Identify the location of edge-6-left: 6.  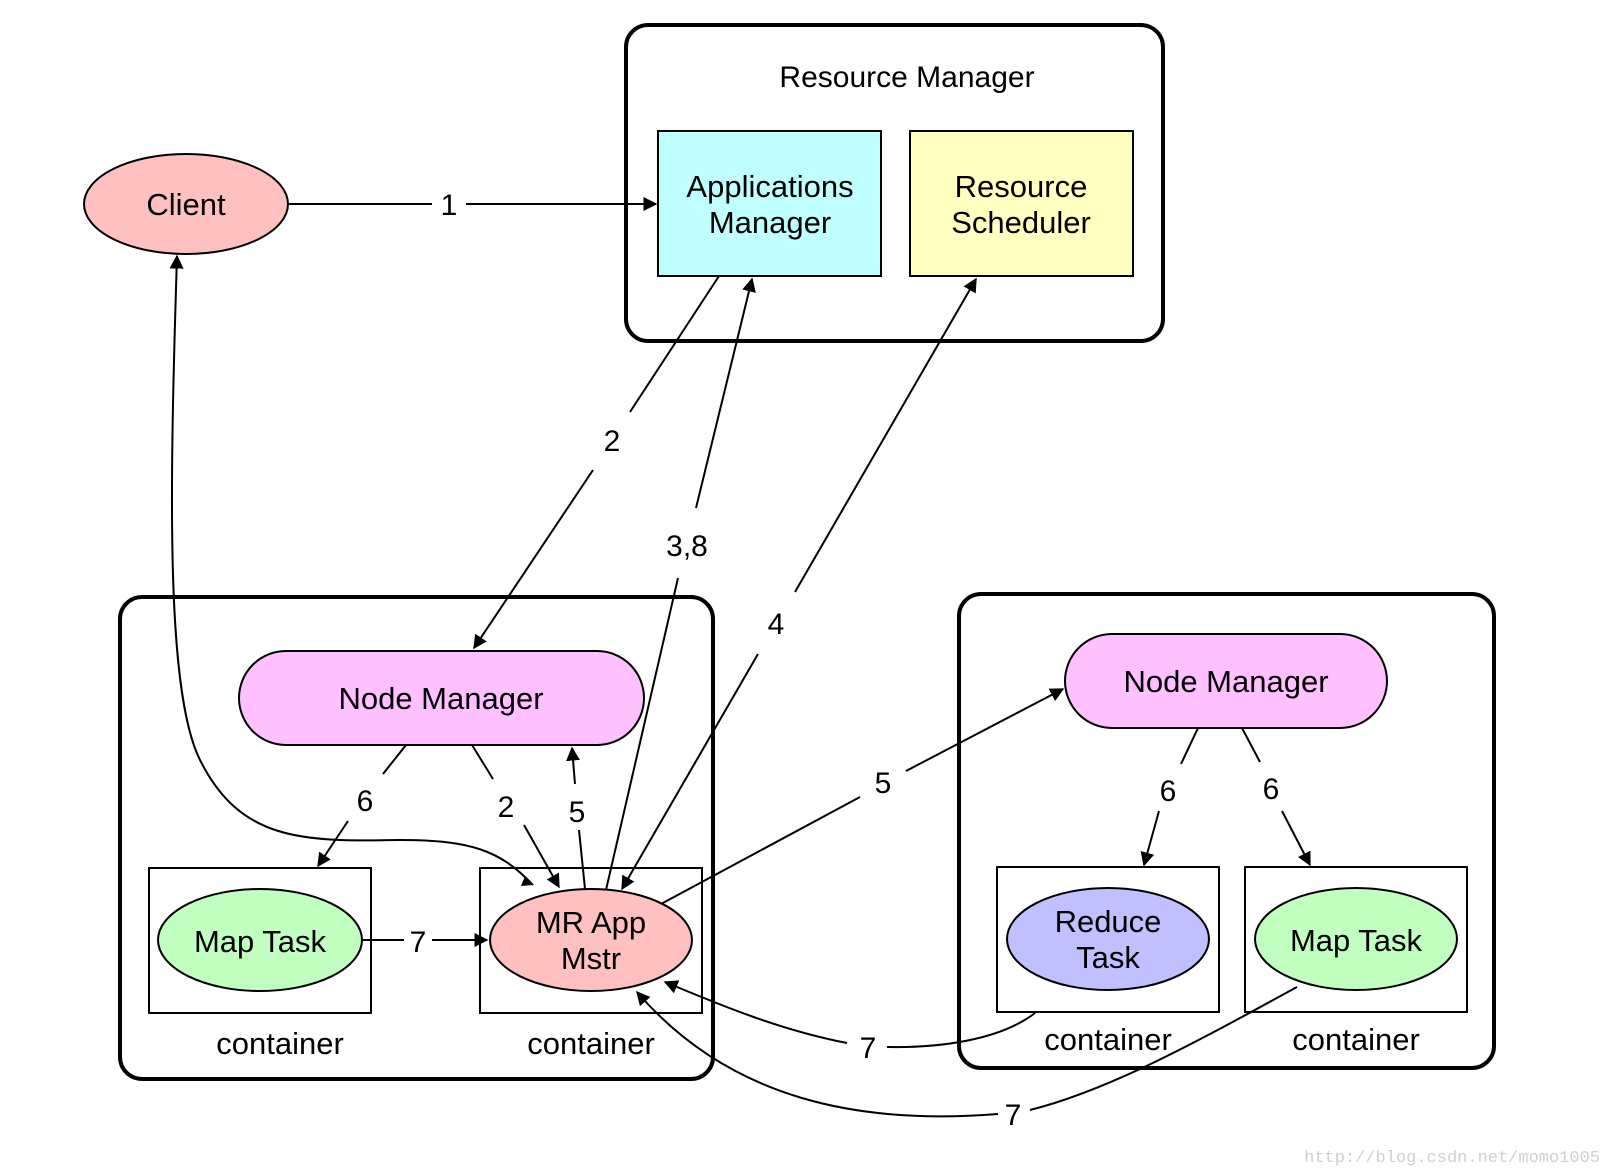
(362, 806).